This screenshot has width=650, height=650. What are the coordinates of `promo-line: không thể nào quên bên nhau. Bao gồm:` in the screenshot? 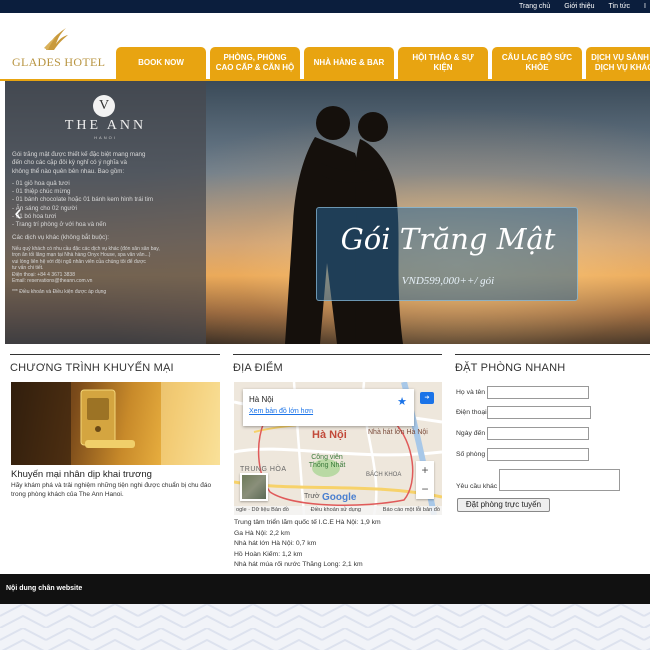 It's located at (68, 171).